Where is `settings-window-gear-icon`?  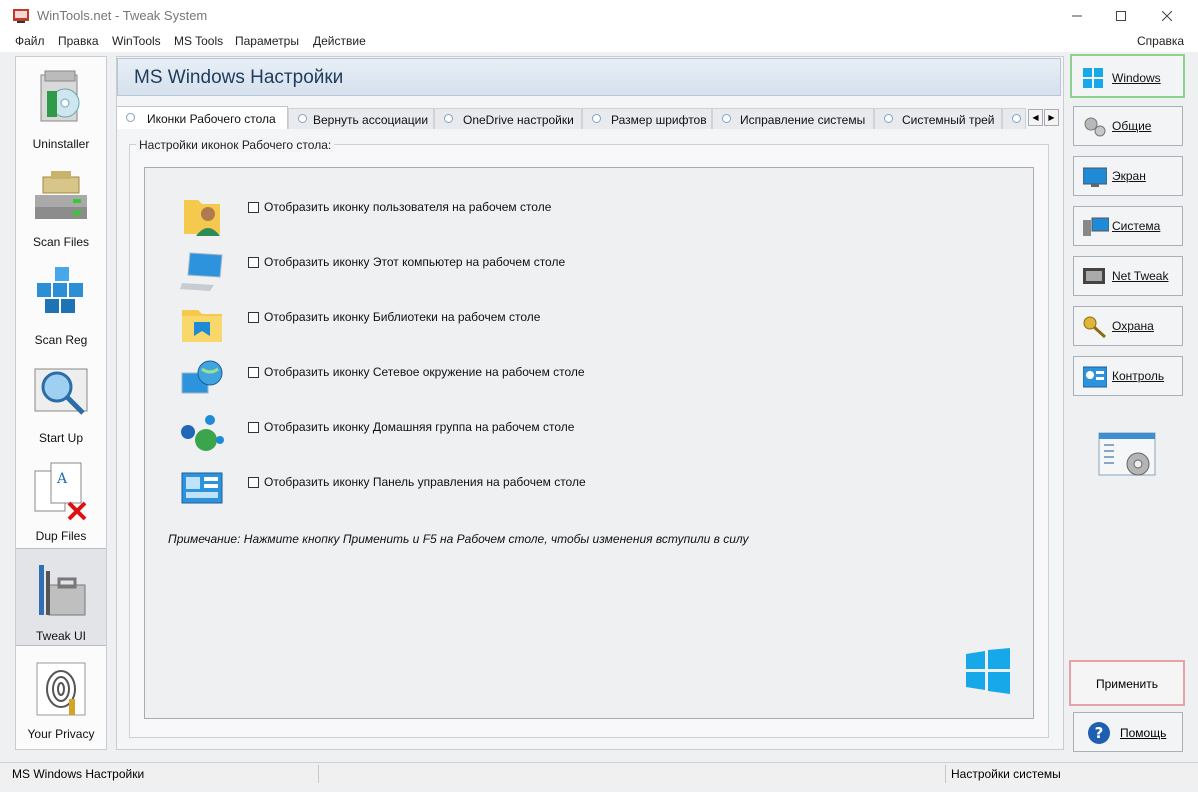 settings-window-gear-icon is located at coordinates (1127, 454).